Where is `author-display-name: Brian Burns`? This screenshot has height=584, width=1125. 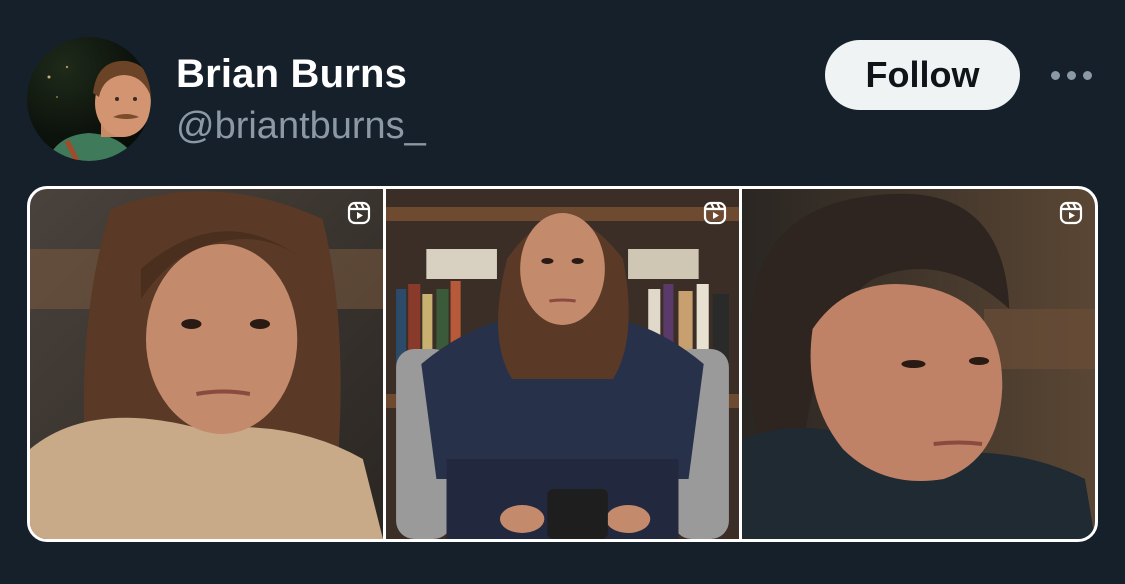
author-display-name: Brian Burns is located at coordinates (291, 74).